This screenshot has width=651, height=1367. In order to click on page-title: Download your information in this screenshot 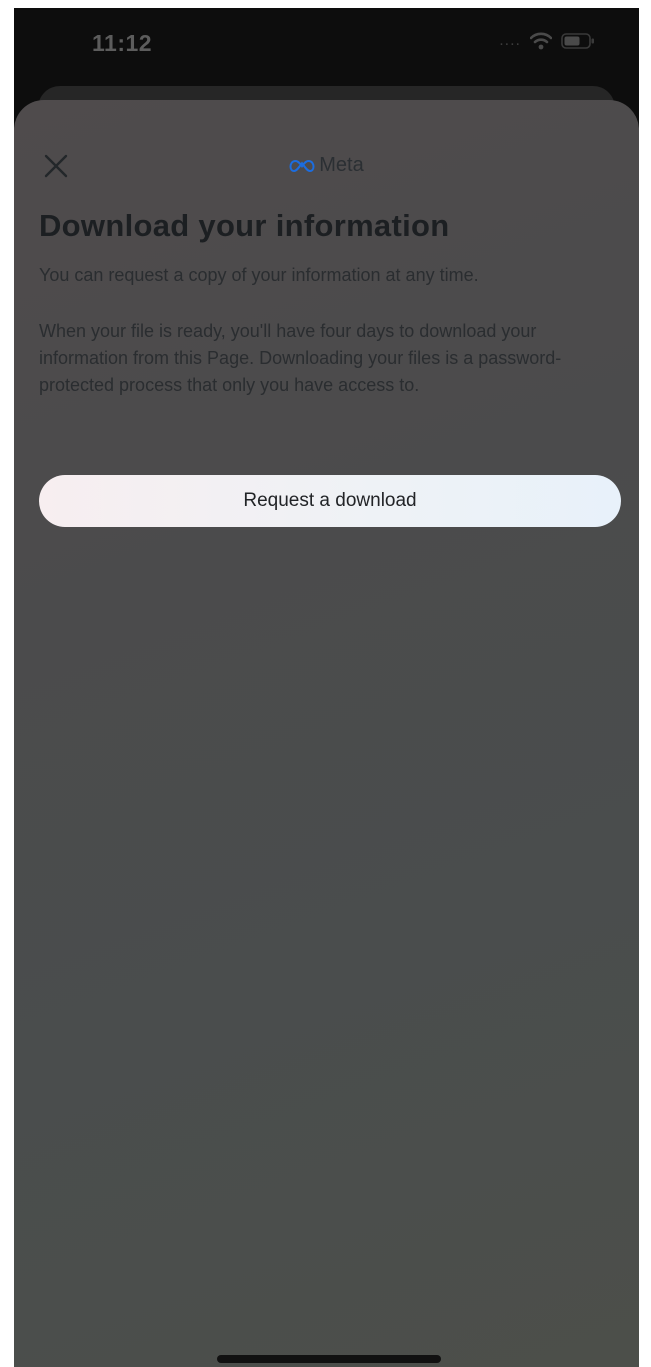, I will do `click(244, 225)`.